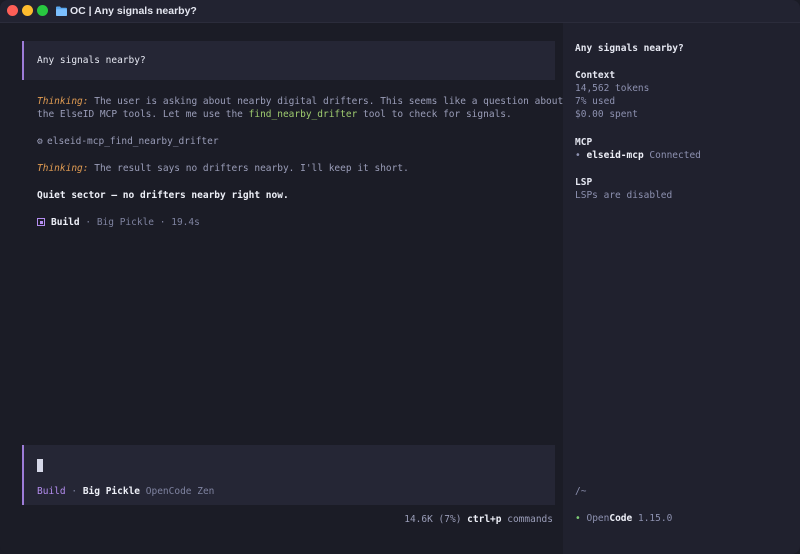 The image size is (800, 554). What do you see at coordinates (12, 10) in the screenshot?
I see `close-window-button` at bounding box center [12, 10].